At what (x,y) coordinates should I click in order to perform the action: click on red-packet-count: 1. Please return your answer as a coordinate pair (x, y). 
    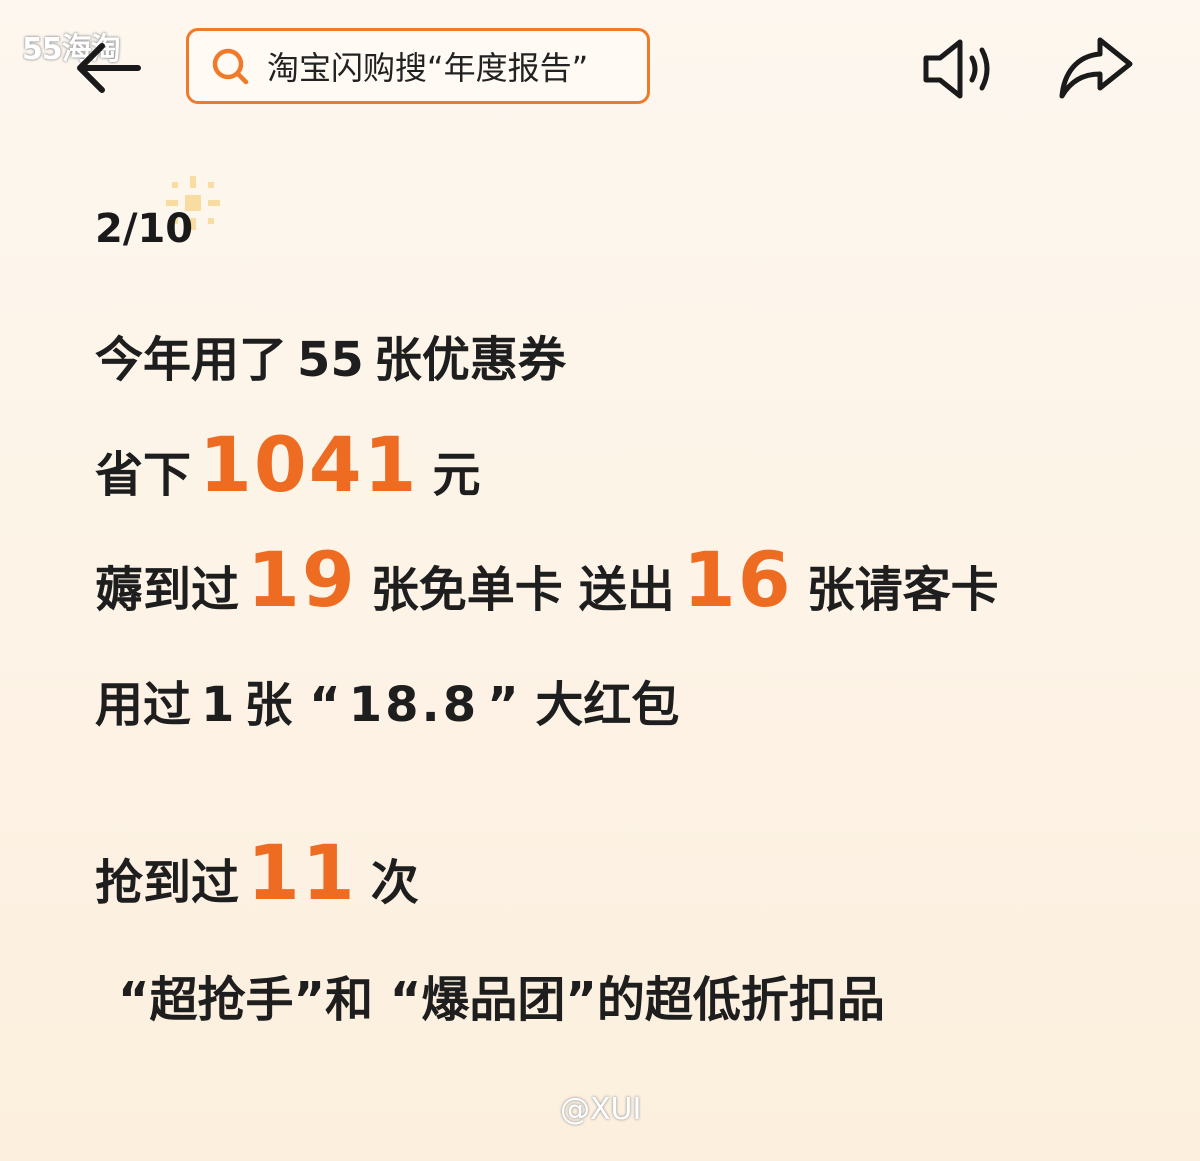
    Looking at the image, I should click on (218, 705).